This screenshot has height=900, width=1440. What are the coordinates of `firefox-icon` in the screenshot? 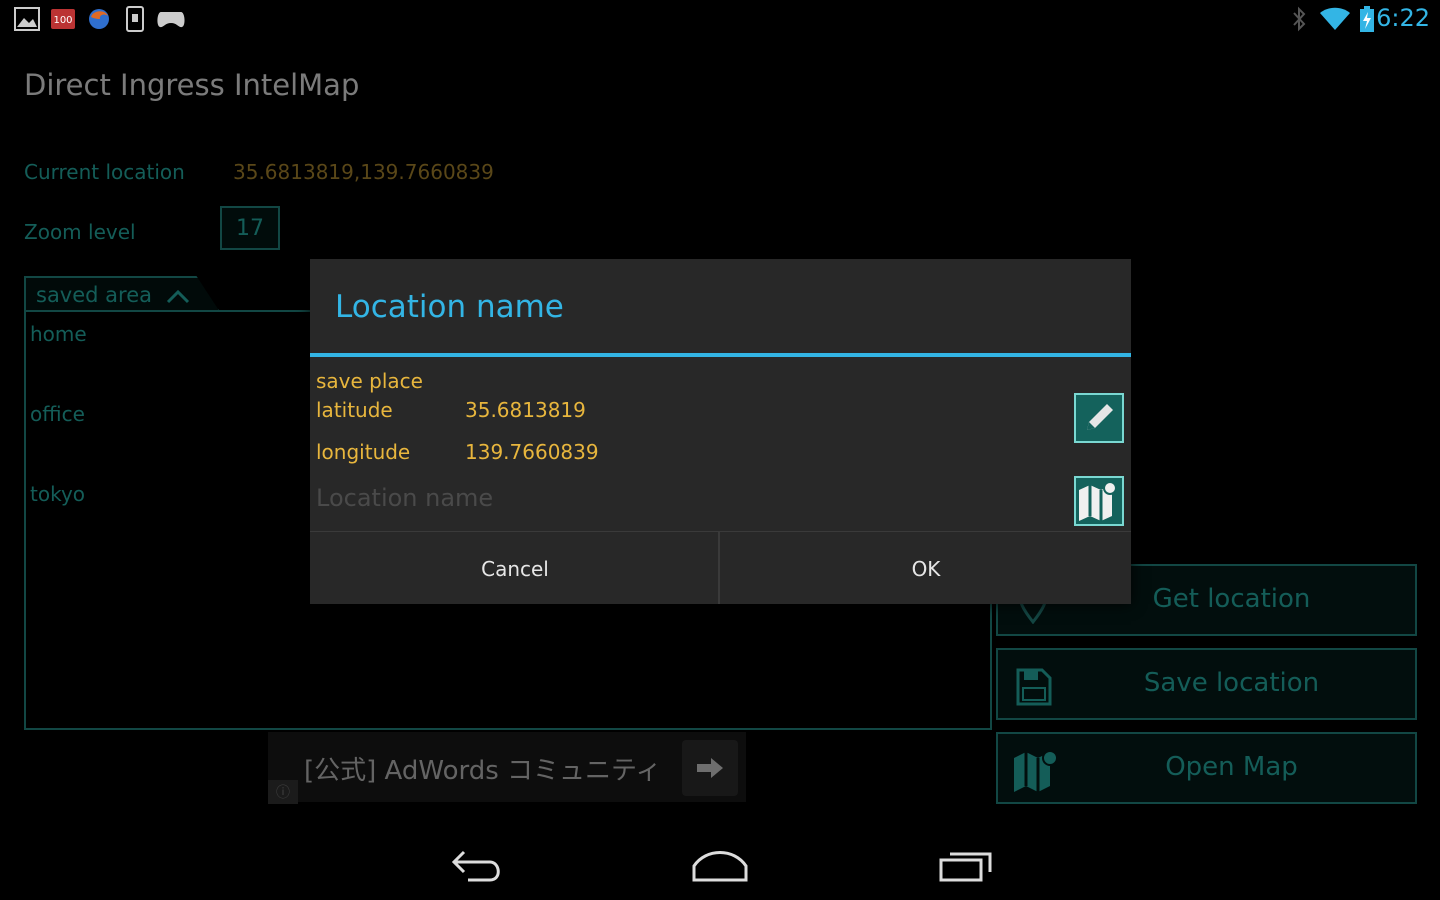 It's located at (99, 19).